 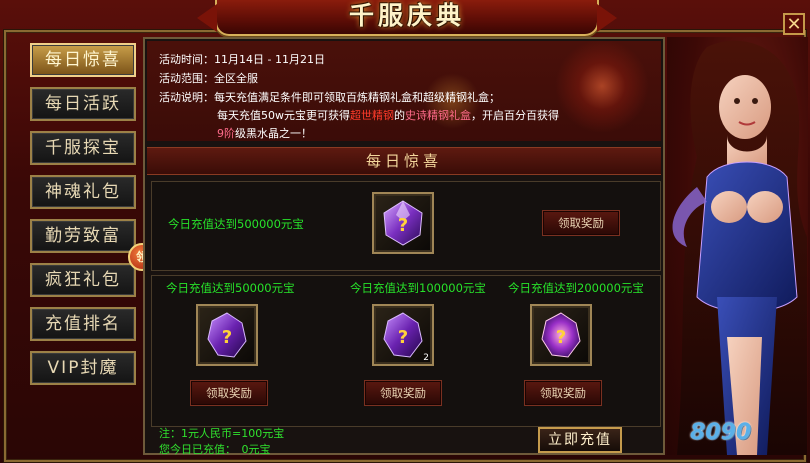 I want to click on close-button: ✕, so click(x=794, y=24).